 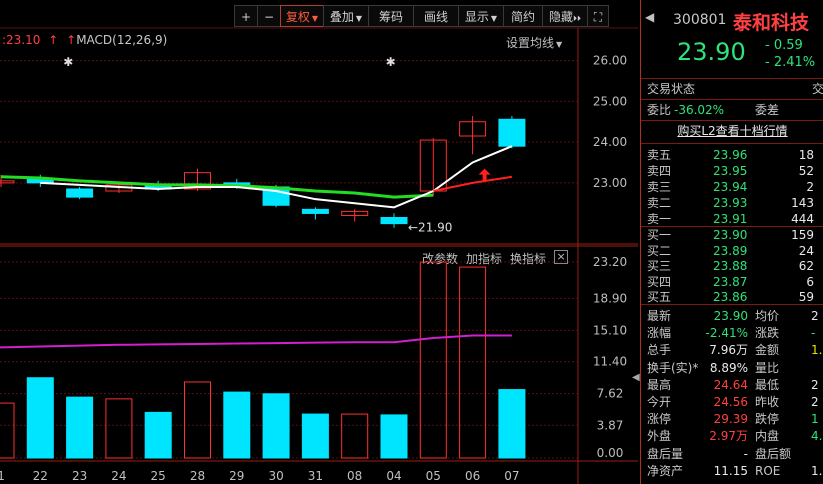 What do you see at coordinates (732, 419) in the screenshot?
I see `stat-row: 涨停 29.39 跌停 1` at bounding box center [732, 419].